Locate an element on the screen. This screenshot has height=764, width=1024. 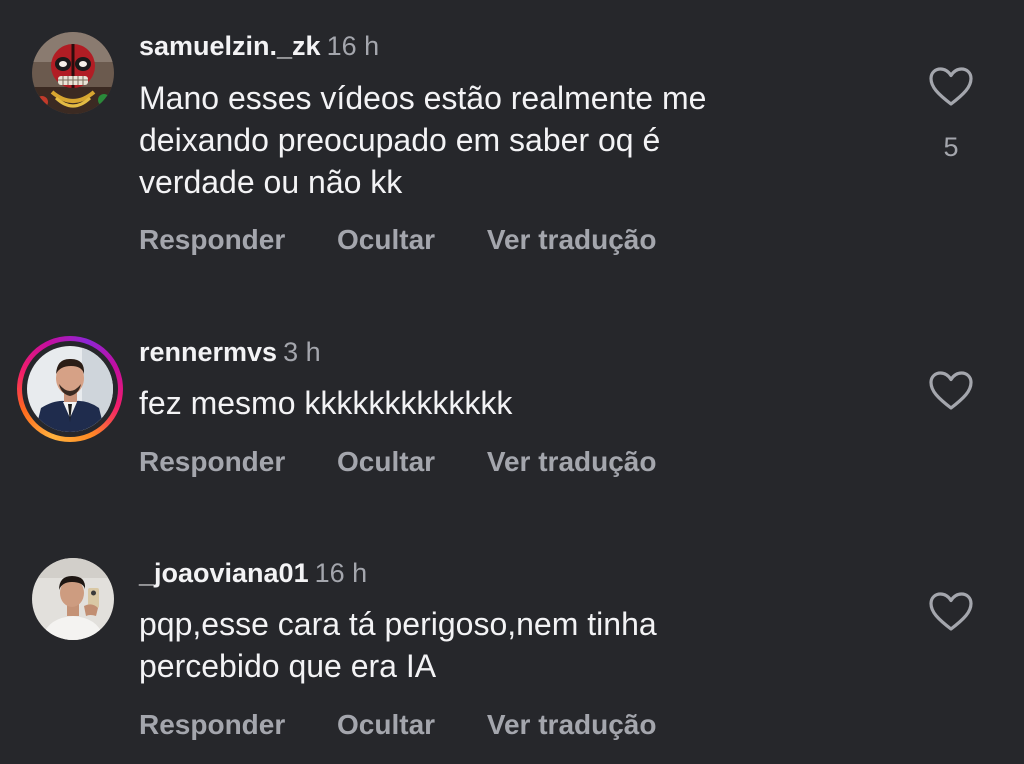
username: samuelzin._zk is located at coordinates (230, 46).